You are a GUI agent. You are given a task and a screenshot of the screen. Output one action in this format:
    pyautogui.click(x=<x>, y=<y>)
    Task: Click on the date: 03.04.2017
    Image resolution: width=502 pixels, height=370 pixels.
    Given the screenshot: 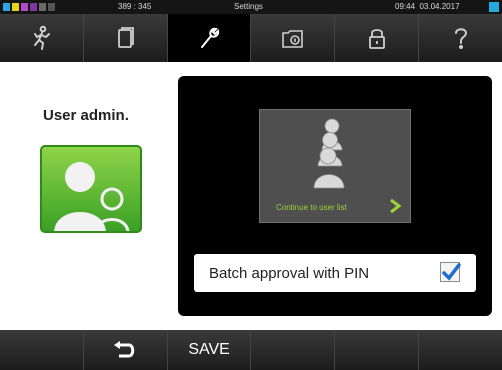 What is the action you would take?
    pyautogui.click(x=439, y=6)
    